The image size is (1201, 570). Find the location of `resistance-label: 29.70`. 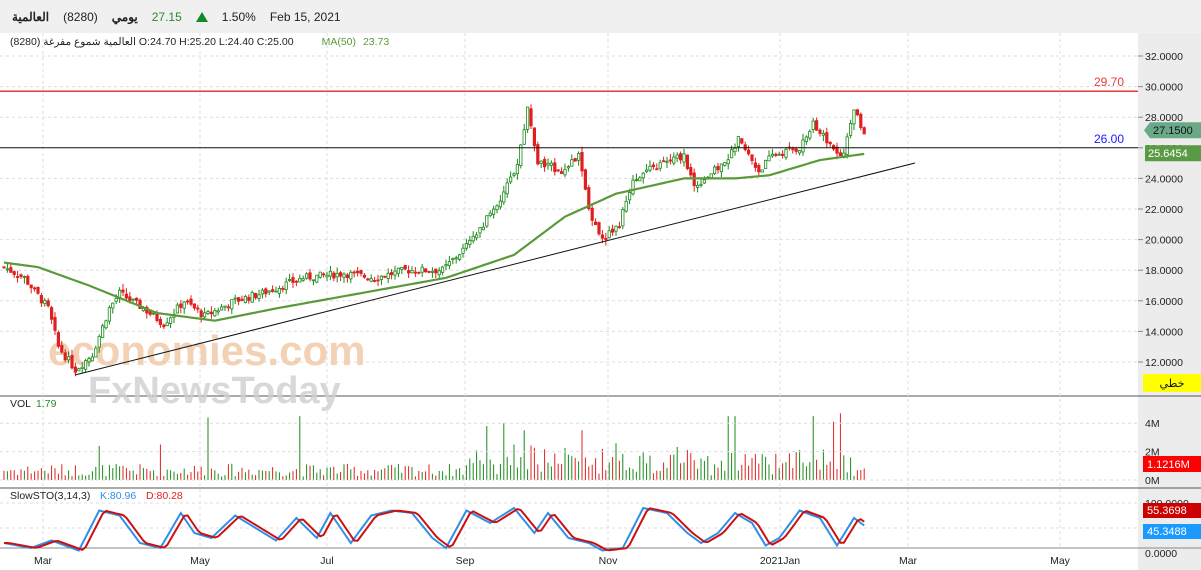

resistance-label: 29.70 is located at coordinates (1109, 82).